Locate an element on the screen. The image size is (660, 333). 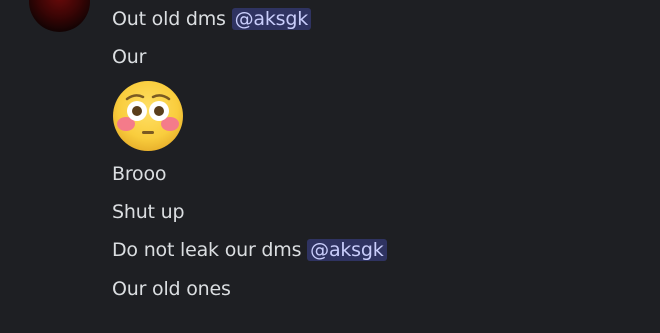
message-text: Our old ones is located at coordinates (171, 289).